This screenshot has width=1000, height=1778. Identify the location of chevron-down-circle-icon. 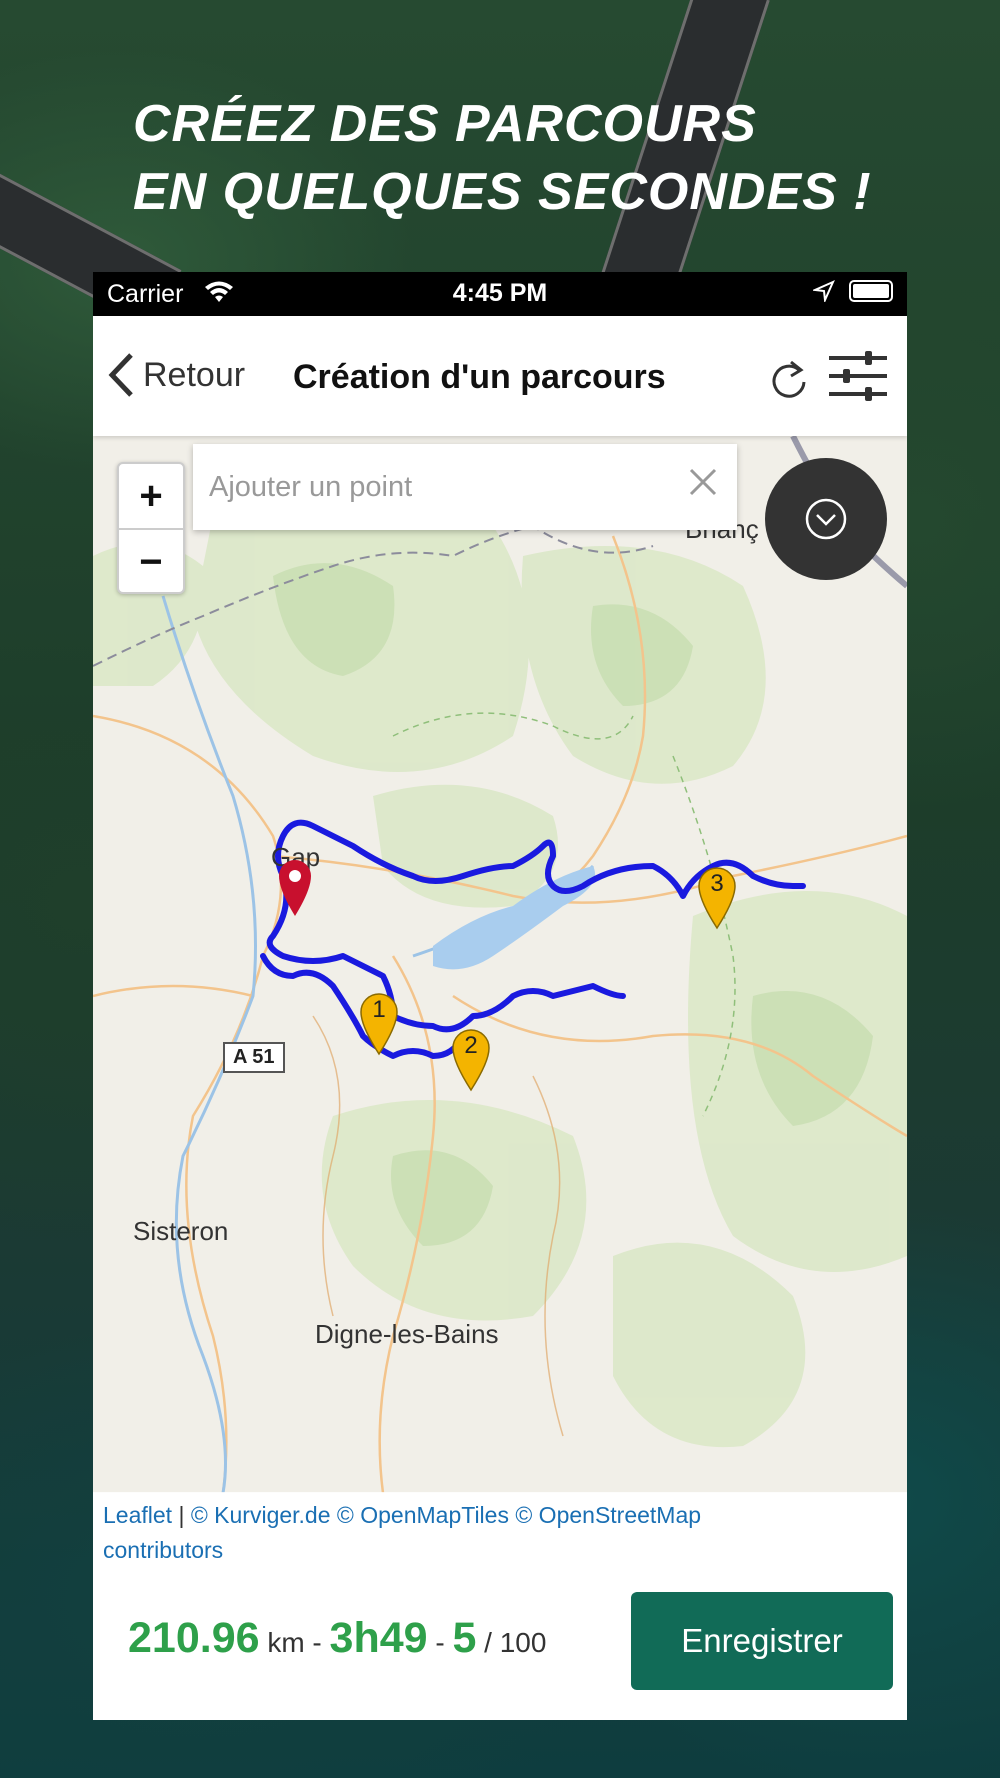
(826, 519).